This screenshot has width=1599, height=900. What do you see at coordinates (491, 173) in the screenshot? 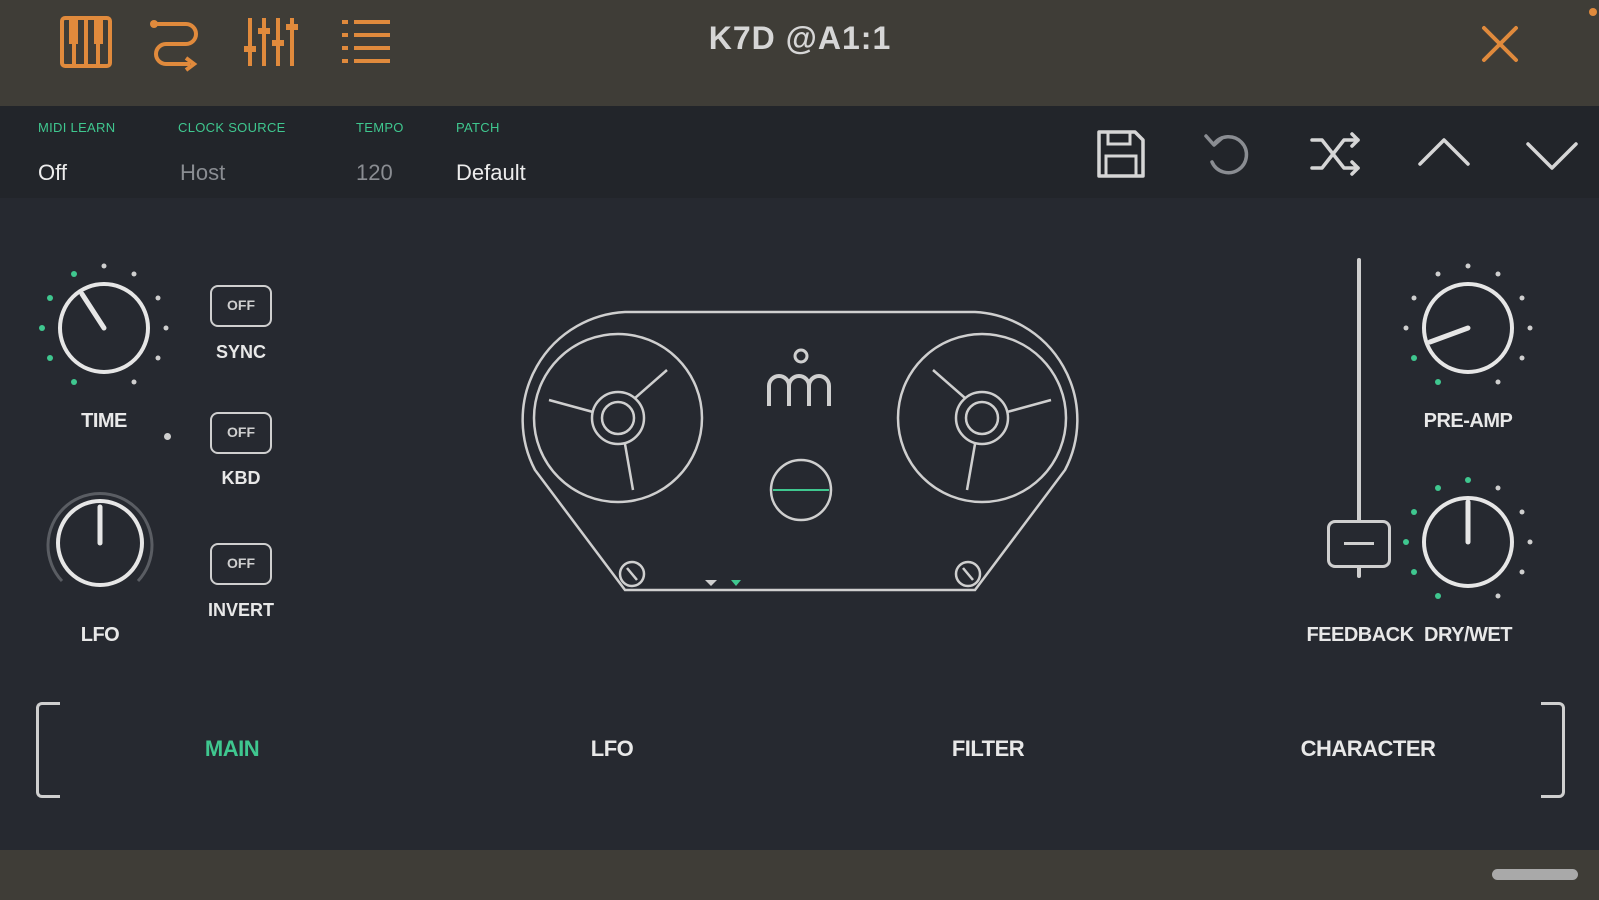
I see `patch-value: Default` at bounding box center [491, 173].